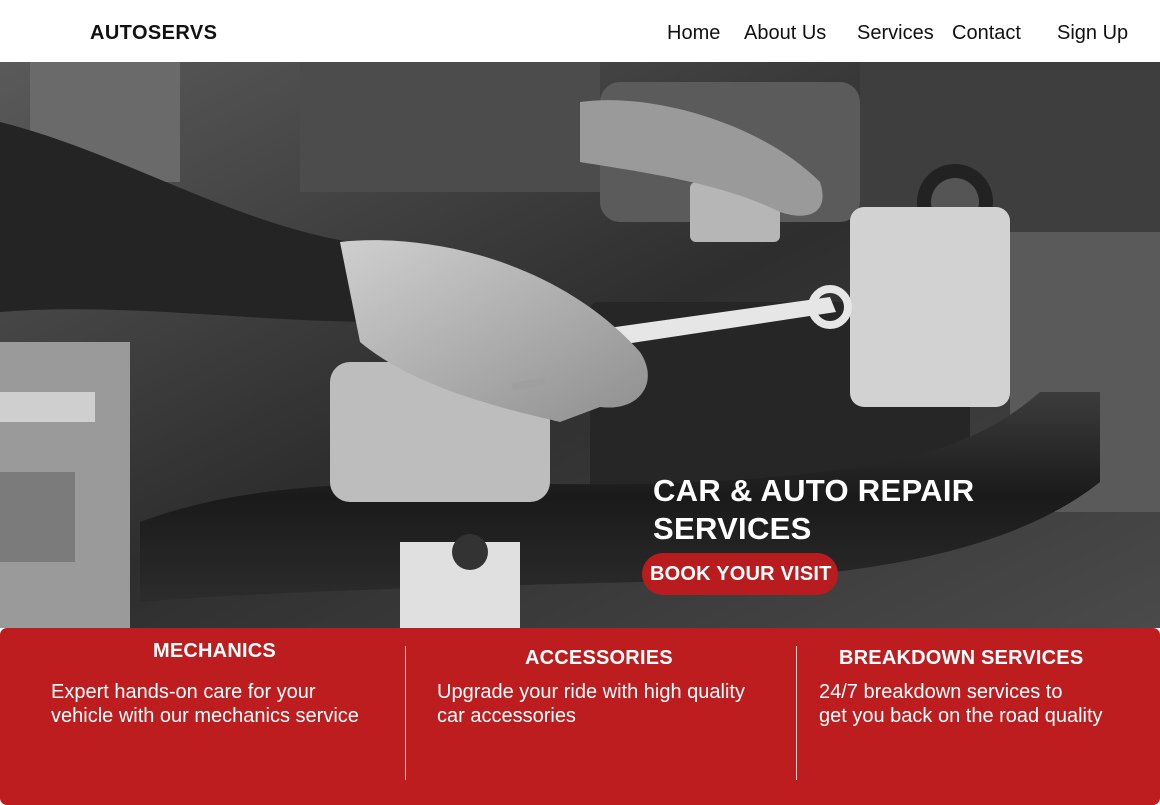 The image size is (1160, 805). Describe the element at coordinates (205, 716) in the screenshot. I see `service-desc-line: vehicle with our mechanics service` at that location.